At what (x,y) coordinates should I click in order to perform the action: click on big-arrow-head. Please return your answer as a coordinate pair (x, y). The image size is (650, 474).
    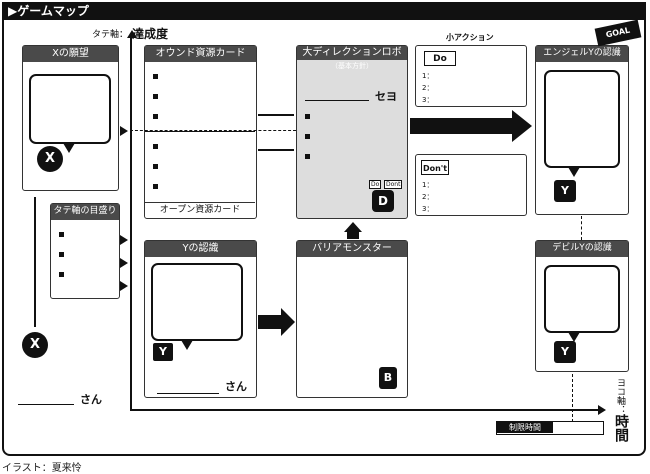
    Looking at the image, I should click on (522, 126).